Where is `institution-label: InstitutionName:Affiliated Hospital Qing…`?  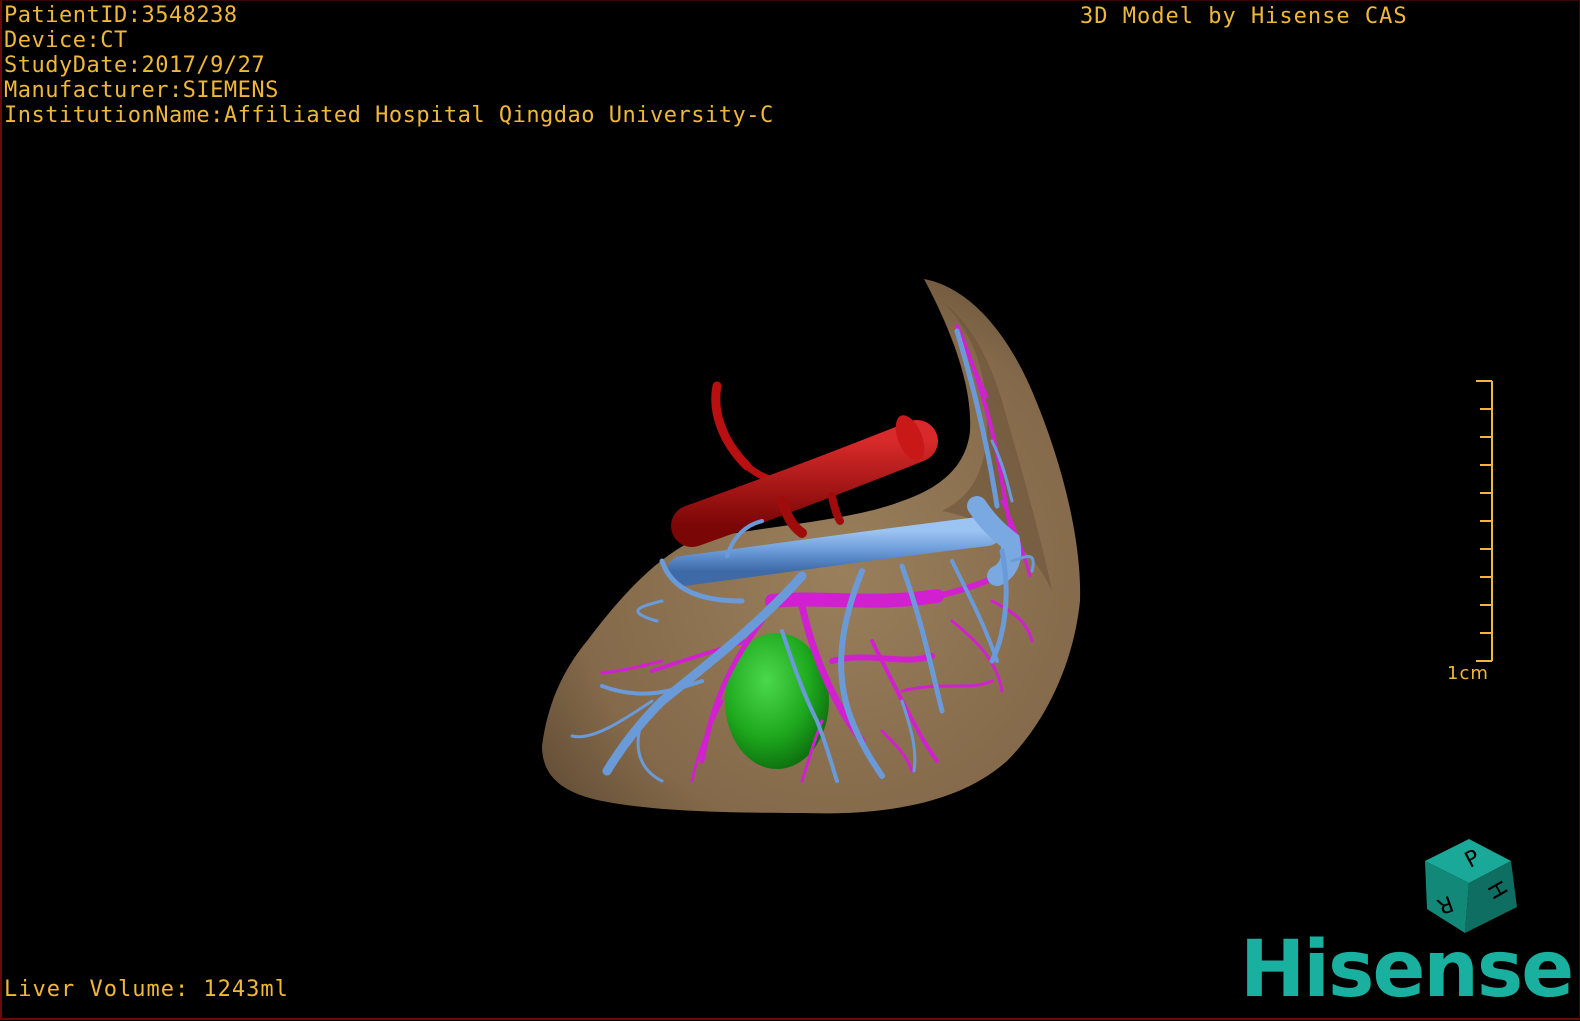
institution-label: InstitutionName:Affiliated Hospital Qing… is located at coordinates (389, 115).